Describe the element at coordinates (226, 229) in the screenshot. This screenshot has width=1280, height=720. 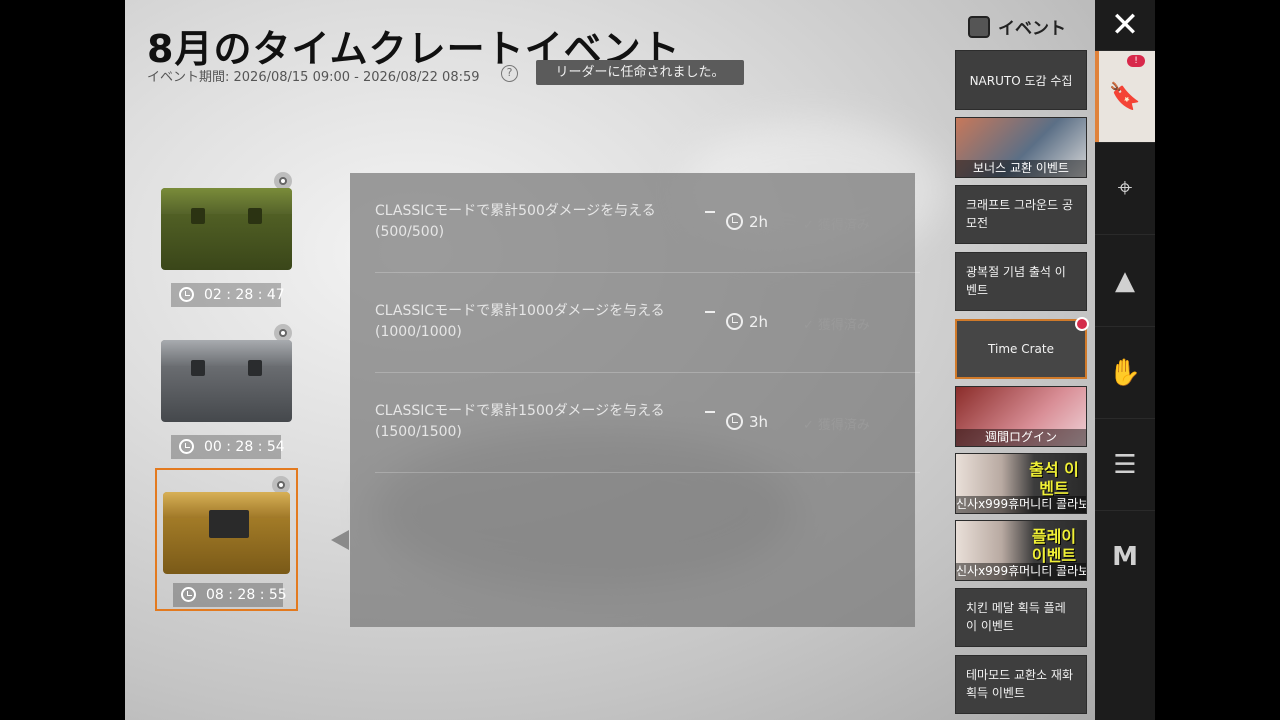
I see `green-crate-image` at that location.